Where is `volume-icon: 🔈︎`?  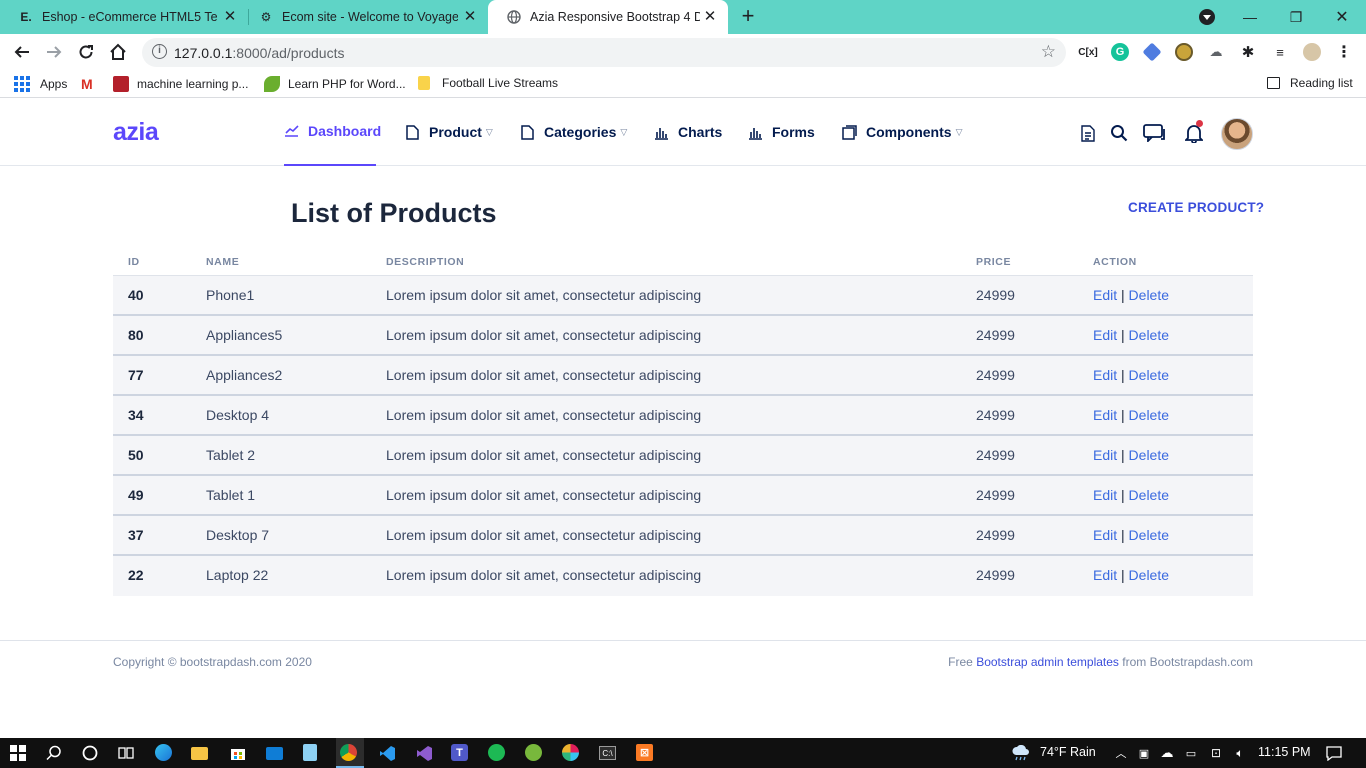 volume-icon: 🔈︎ is located at coordinates (1240, 753).